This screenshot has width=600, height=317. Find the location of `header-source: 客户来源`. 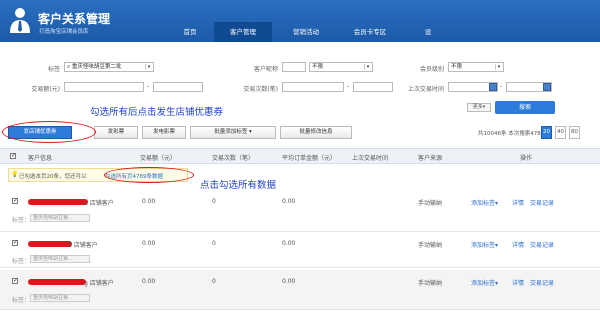

header-source: 客户来源 is located at coordinates (430, 158).